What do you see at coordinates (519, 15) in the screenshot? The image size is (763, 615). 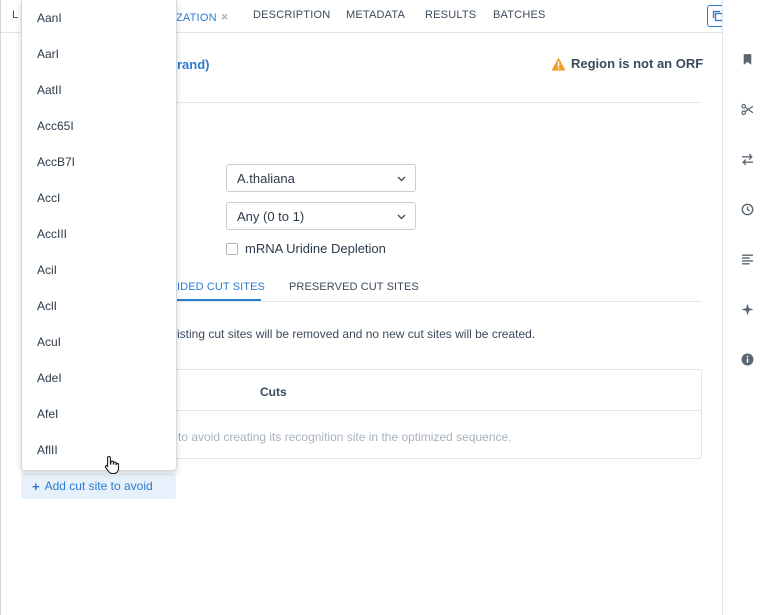 I see `tab-batches: BATCHES` at bounding box center [519, 15].